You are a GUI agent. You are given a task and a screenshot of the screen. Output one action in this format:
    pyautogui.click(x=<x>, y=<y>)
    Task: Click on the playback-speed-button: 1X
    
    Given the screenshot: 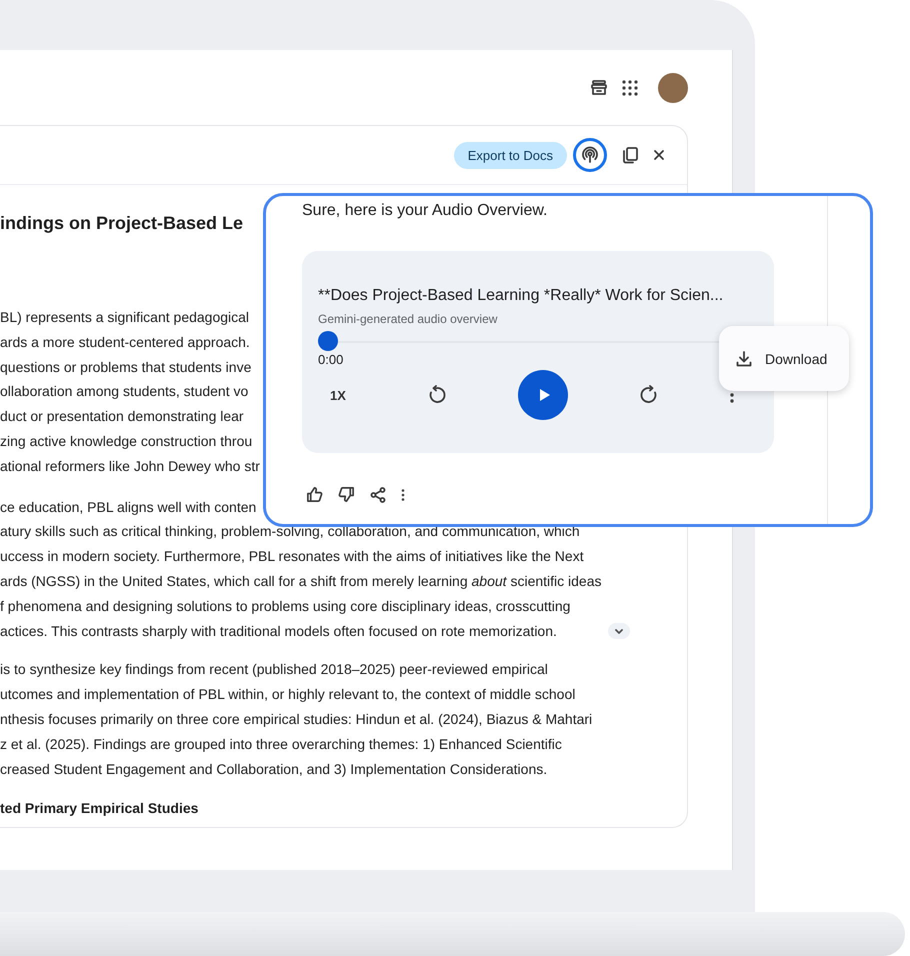 What is the action you would take?
    pyautogui.click(x=343, y=395)
    